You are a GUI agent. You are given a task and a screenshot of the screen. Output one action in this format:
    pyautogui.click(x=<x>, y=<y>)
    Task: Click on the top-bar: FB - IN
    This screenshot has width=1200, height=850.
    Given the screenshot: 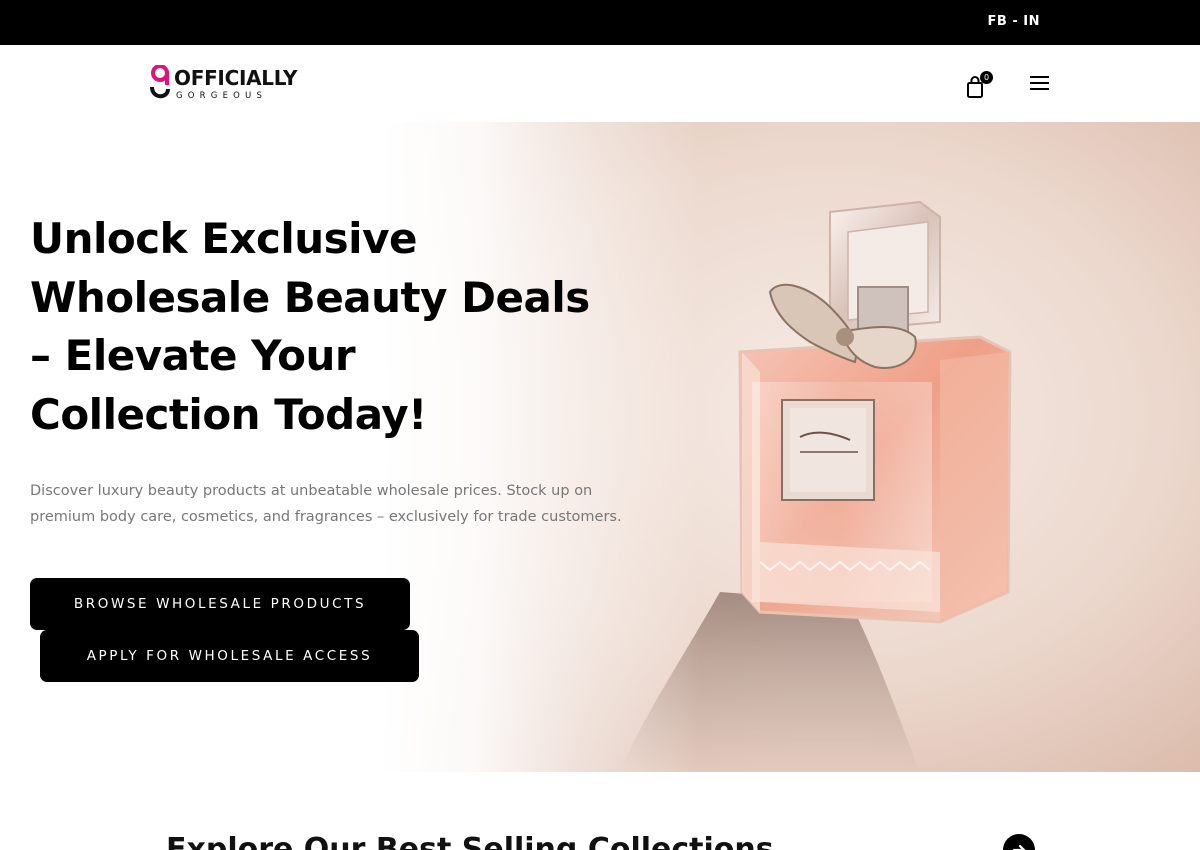 What is the action you would take?
    pyautogui.click(x=600, y=22)
    